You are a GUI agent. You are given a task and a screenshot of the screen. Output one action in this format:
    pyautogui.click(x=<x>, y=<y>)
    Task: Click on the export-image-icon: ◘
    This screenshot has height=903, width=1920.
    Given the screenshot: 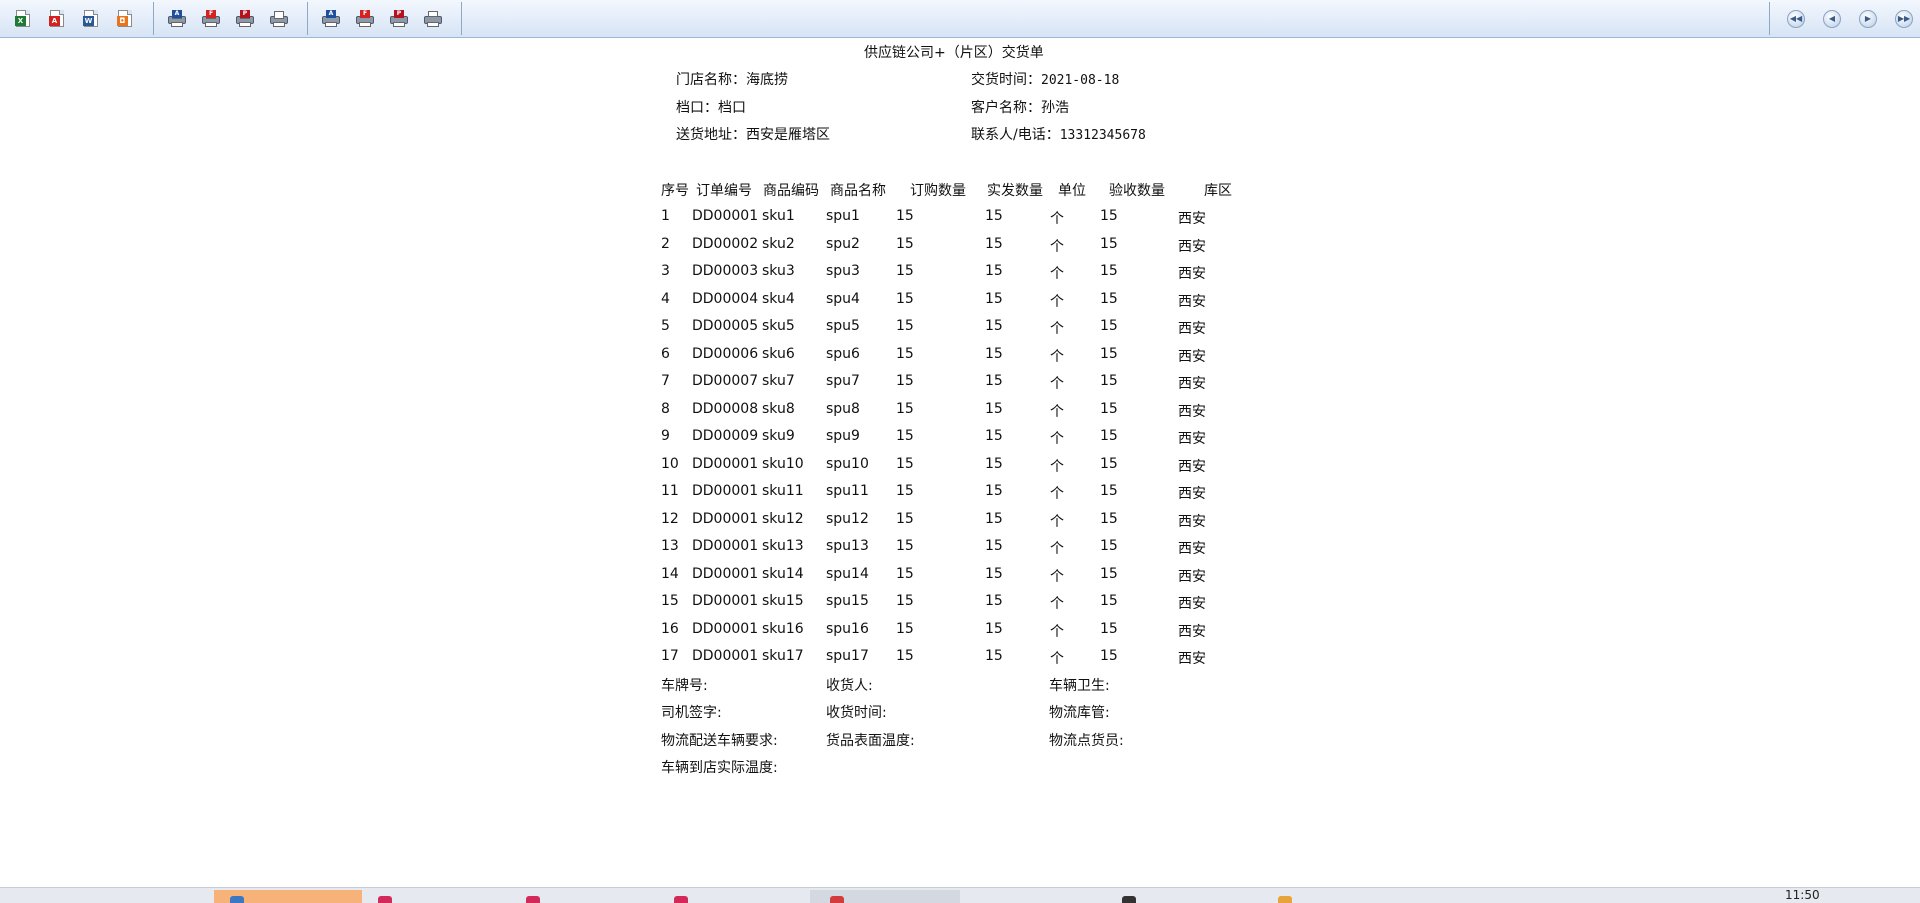 What is the action you would take?
    pyautogui.click(x=124, y=18)
    